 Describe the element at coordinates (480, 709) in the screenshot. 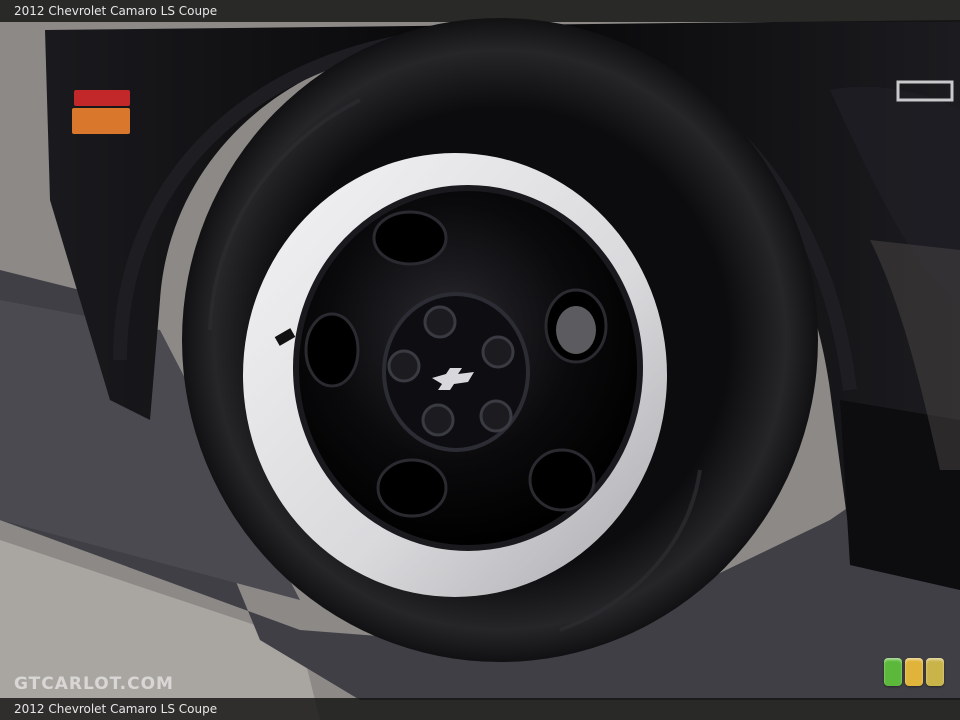

I see `photo-caption-bottom: 2012 Chevrolet Camaro LS Coupe` at that location.